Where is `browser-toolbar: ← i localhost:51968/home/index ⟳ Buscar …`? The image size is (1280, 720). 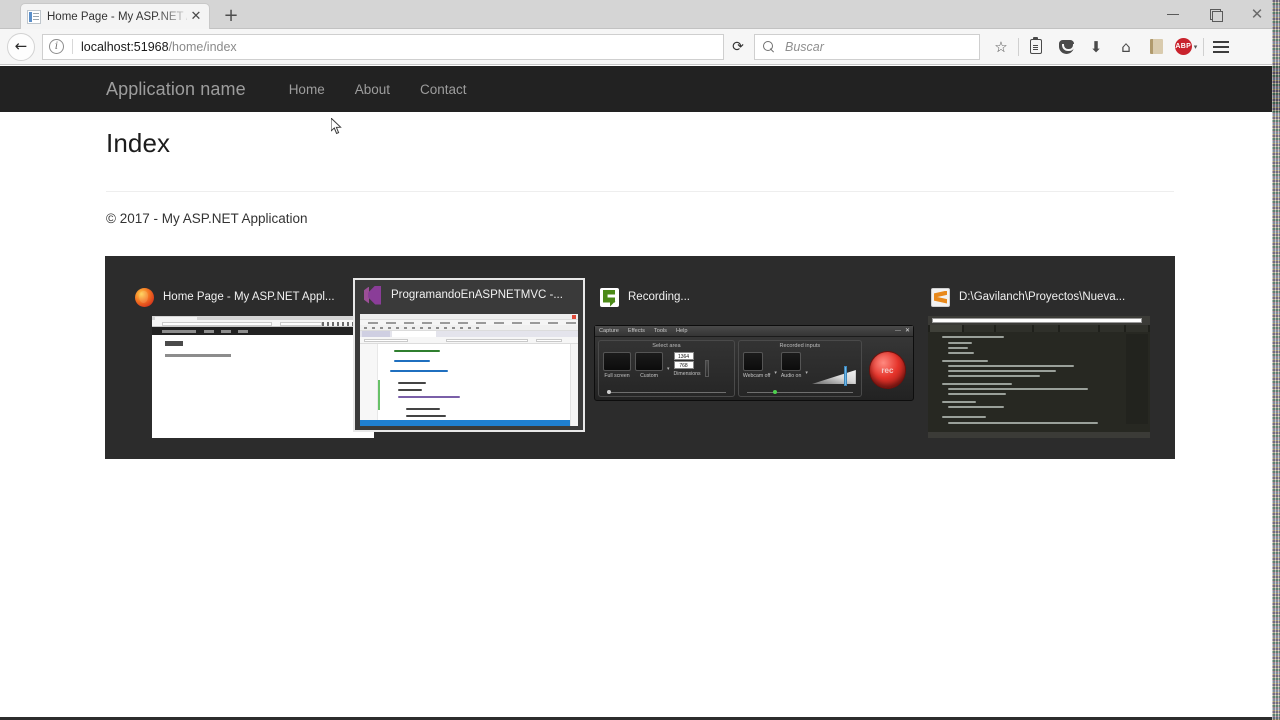 browser-toolbar: ← i localhost:51968/home/index ⟳ Buscar … is located at coordinates (640, 47).